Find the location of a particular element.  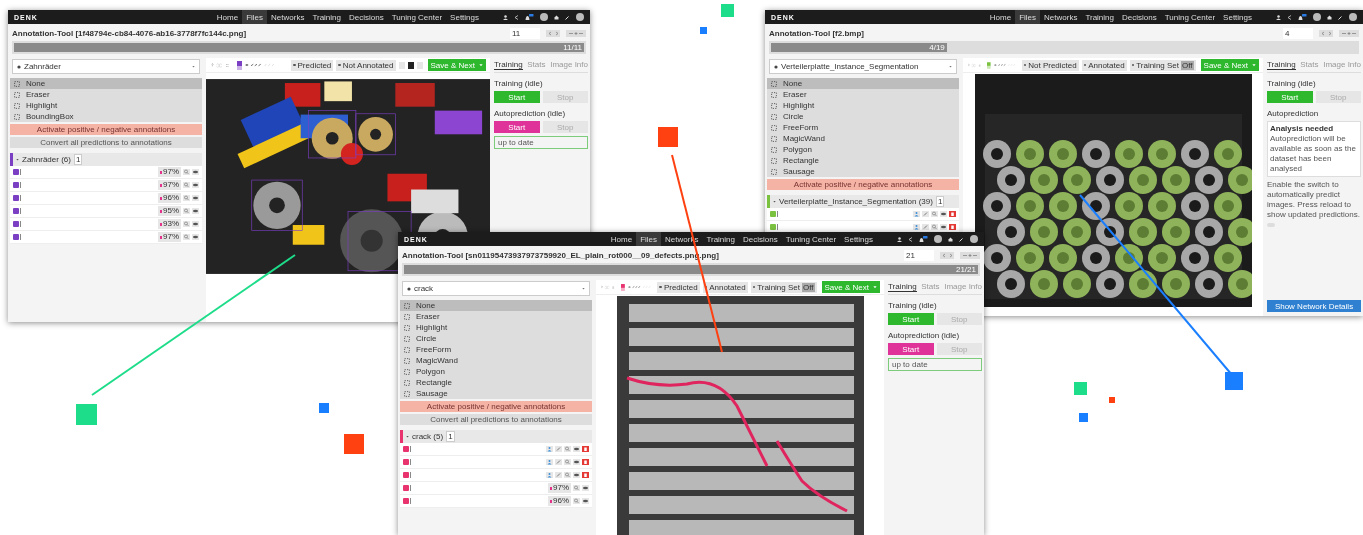

annotation-row: 93% is located at coordinates (106, 224).